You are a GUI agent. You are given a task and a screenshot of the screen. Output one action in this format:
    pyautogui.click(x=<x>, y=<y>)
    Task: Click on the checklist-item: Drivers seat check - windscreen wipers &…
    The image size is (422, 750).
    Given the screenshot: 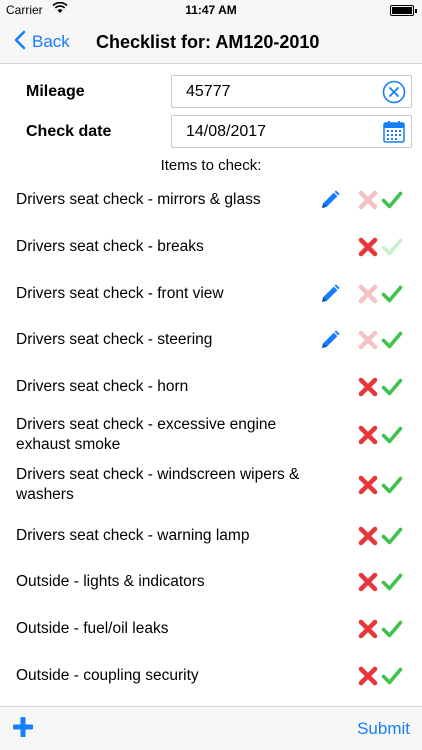 What is the action you would take?
    pyautogui.click(x=211, y=485)
    